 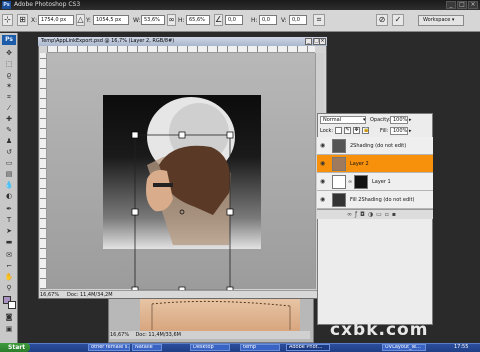 I want to click on shoulder-selection-path, so click(x=221, y=315).